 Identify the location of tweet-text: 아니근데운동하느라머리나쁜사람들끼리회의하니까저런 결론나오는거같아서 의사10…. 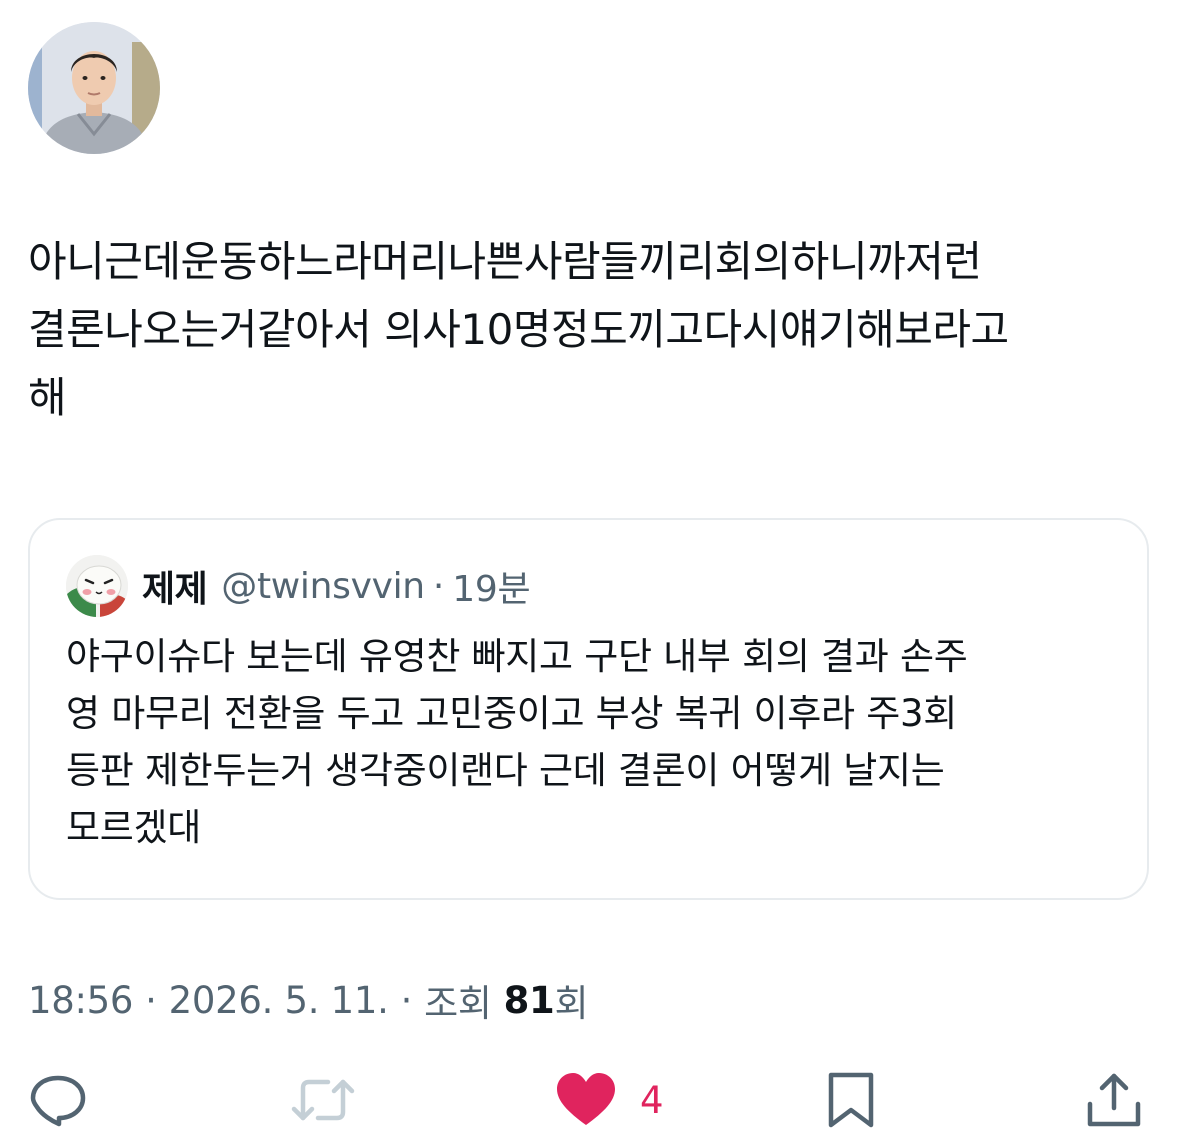
(518, 329).